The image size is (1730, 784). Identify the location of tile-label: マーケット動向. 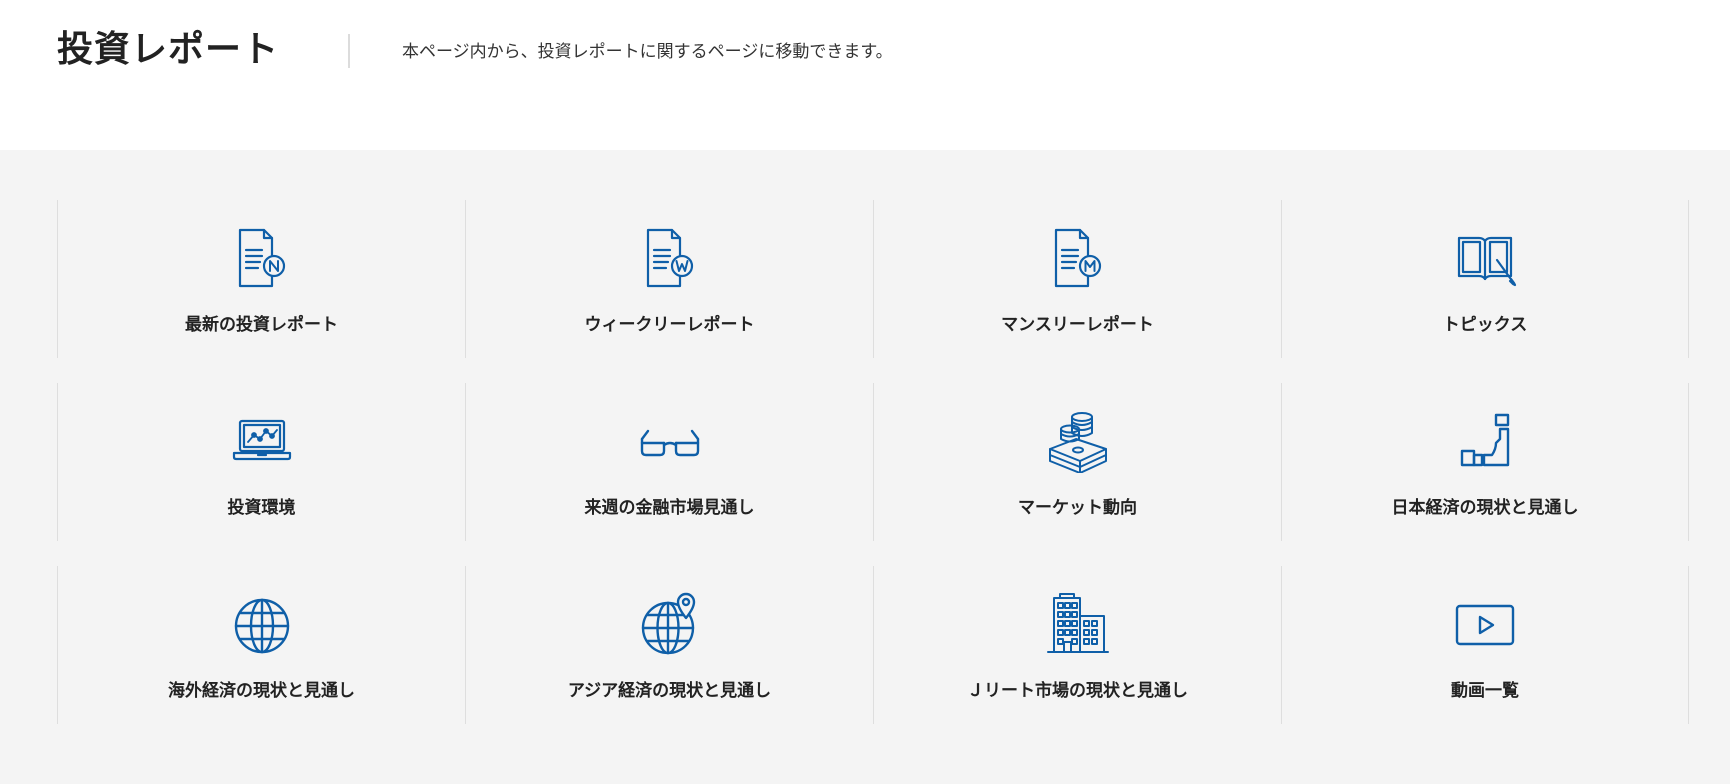
(1077, 508).